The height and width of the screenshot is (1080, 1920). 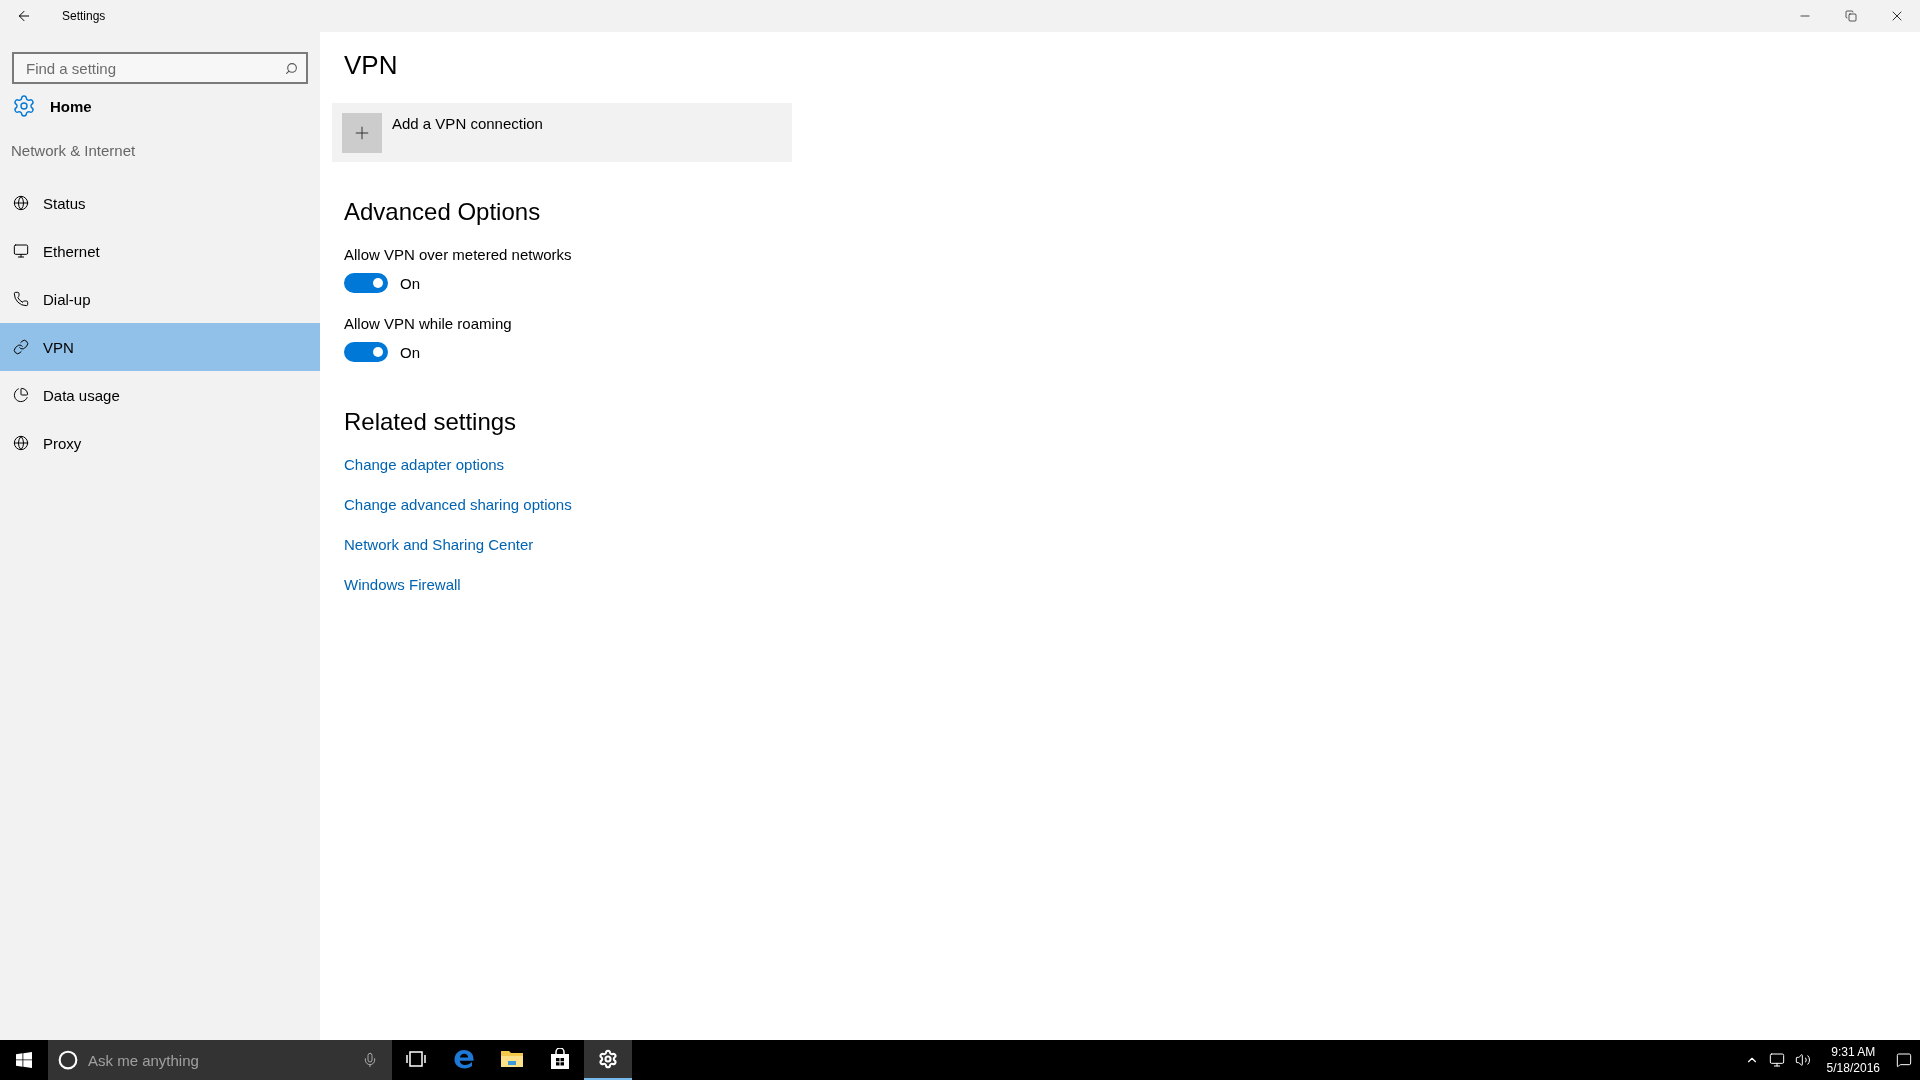 What do you see at coordinates (58, 347) in the screenshot?
I see `nav-label: VPN` at bounding box center [58, 347].